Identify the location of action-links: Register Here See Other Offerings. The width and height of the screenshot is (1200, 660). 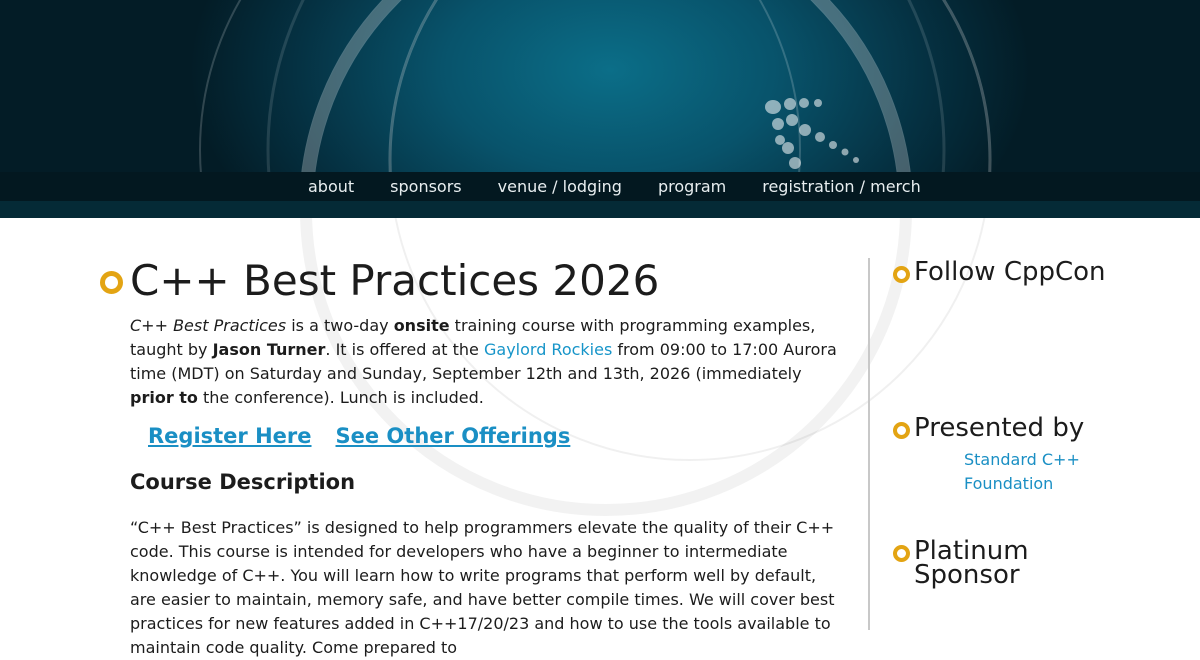
(359, 436).